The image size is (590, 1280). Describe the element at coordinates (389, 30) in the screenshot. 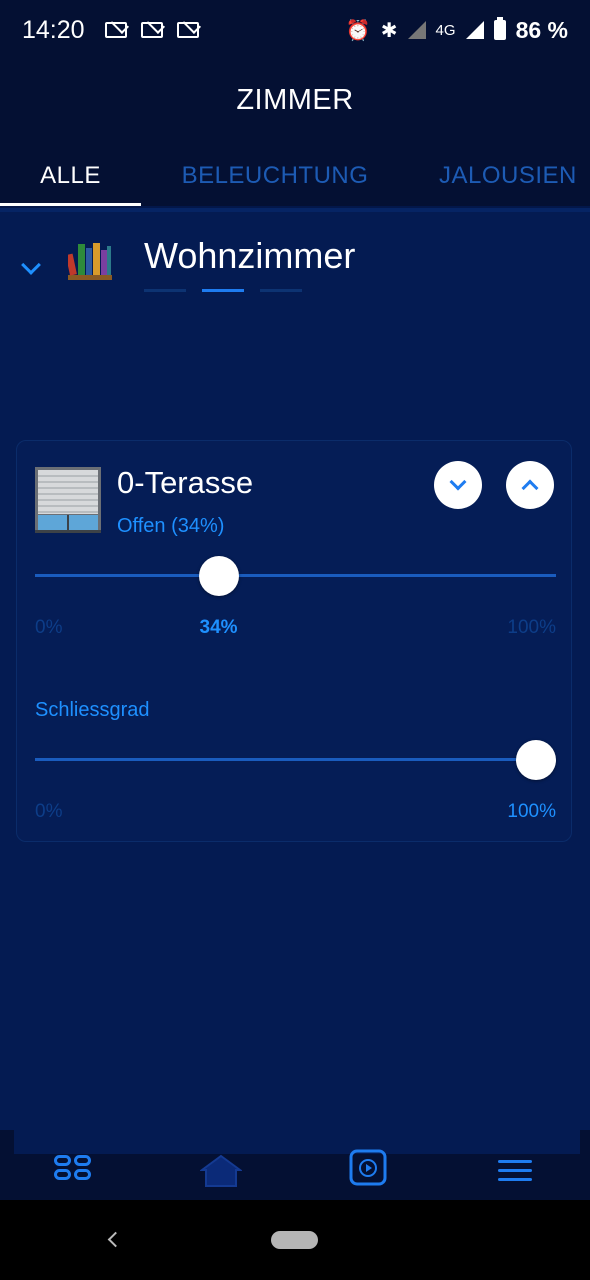

I see `bluetooth-icon: ✱` at that location.